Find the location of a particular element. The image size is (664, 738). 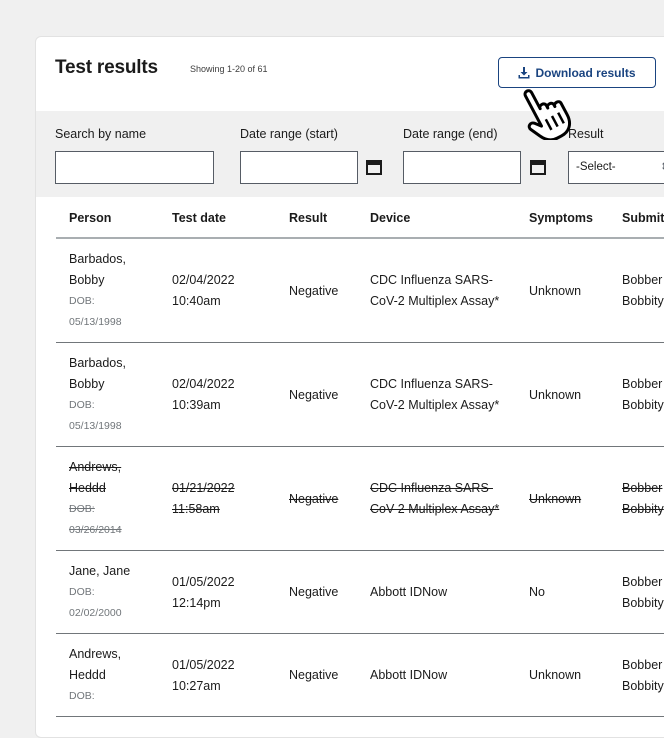

person-dob: 02/02/2000 is located at coordinates (95, 613).